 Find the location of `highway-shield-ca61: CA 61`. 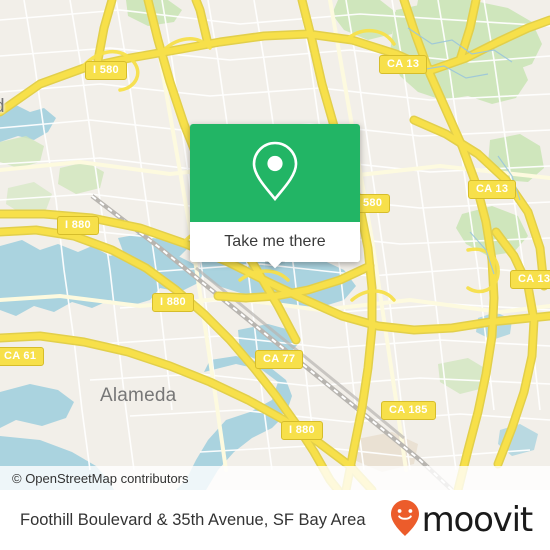

highway-shield-ca61: CA 61 is located at coordinates (22, 356).